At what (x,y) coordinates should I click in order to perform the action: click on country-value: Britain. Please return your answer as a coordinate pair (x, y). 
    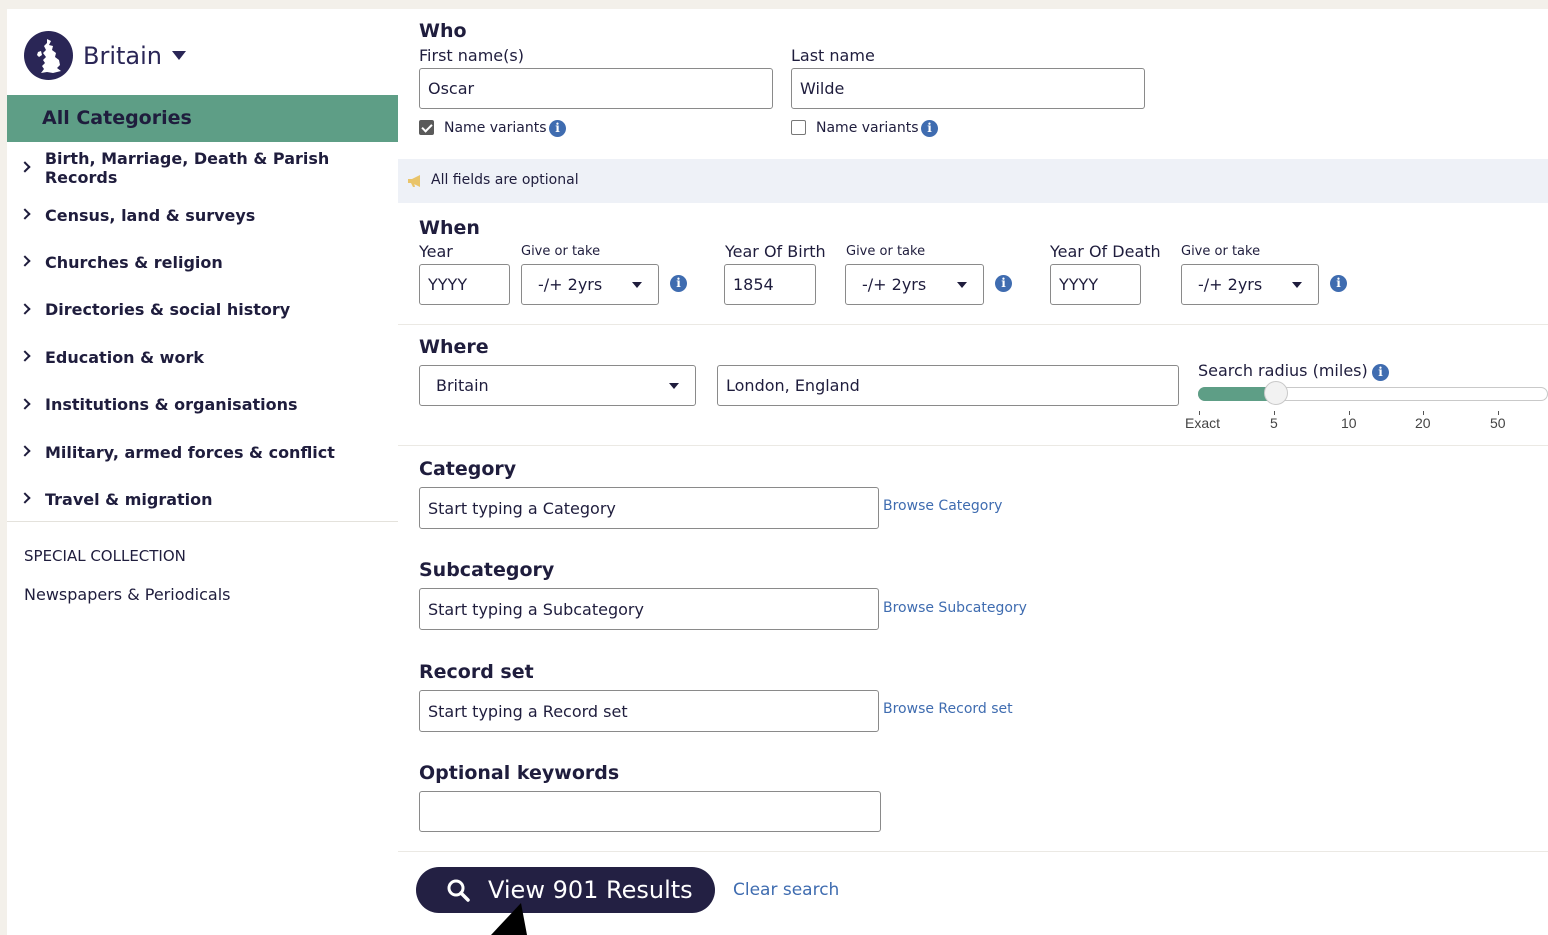
    Looking at the image, I should click on (462, 385).